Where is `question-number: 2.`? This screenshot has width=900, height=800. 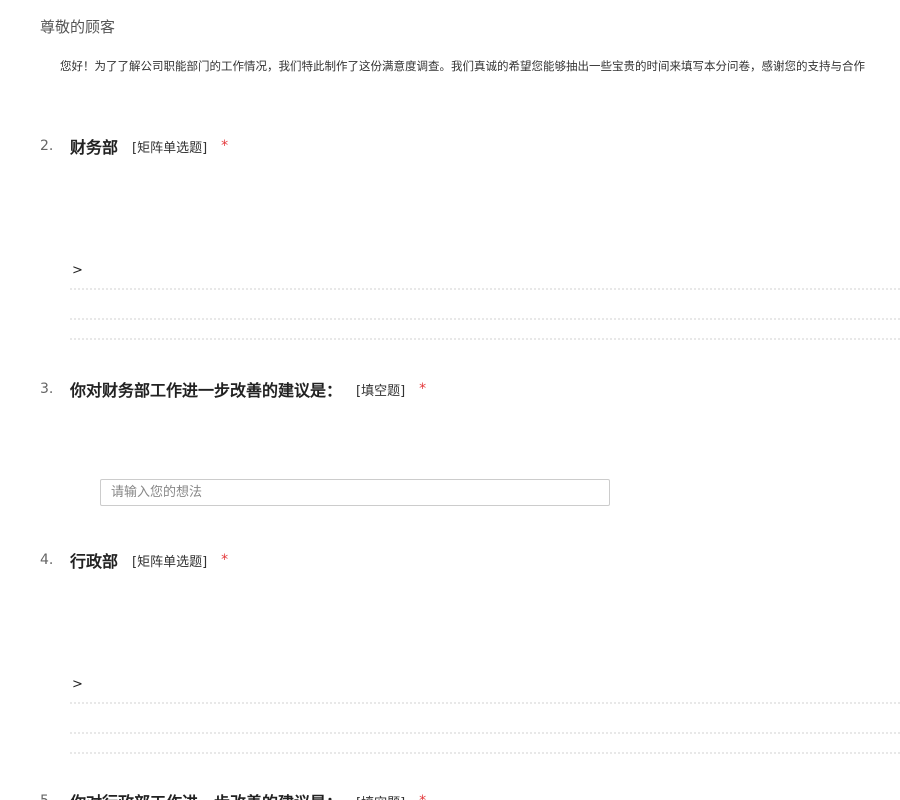 question-number: 2. is located at coordinates (47, 146).